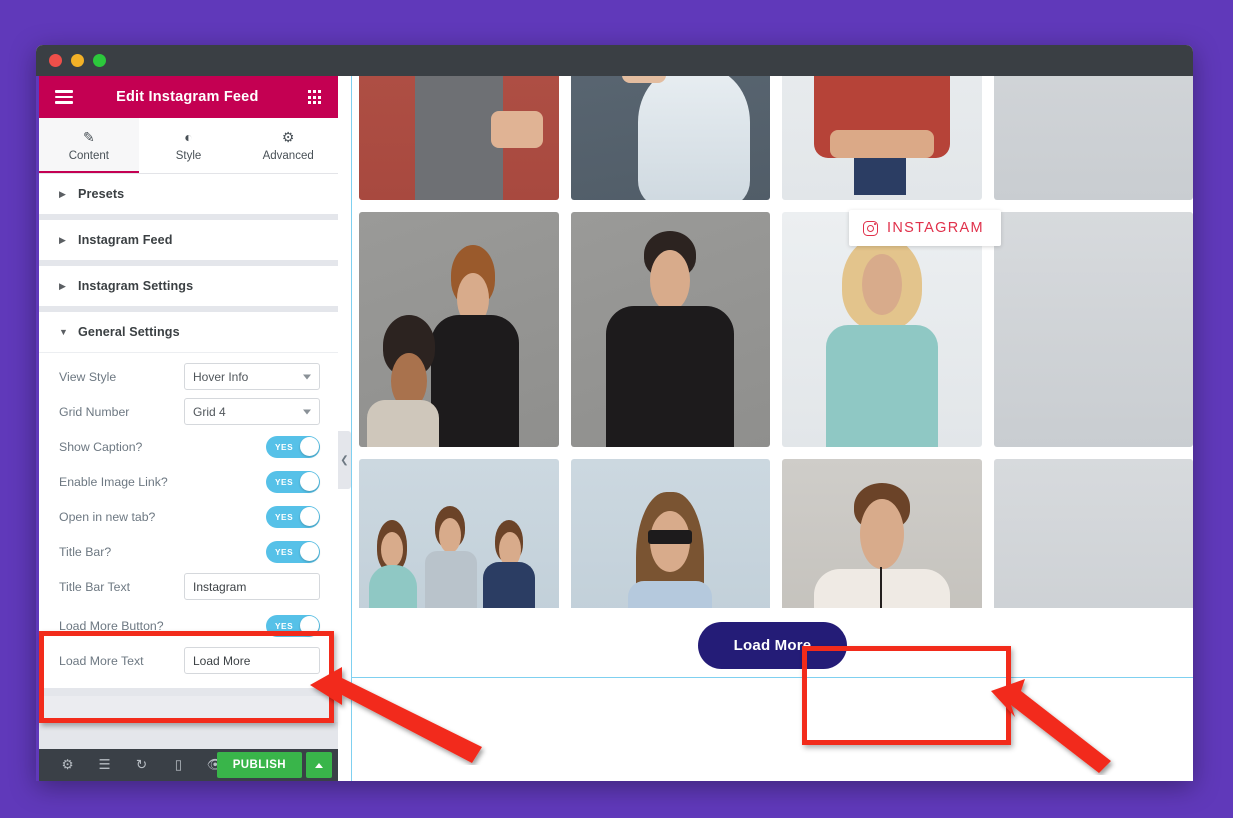 This screenshot has width=1233, height=818. I want to click on section-presets-label: Presets, so click(101, 194).